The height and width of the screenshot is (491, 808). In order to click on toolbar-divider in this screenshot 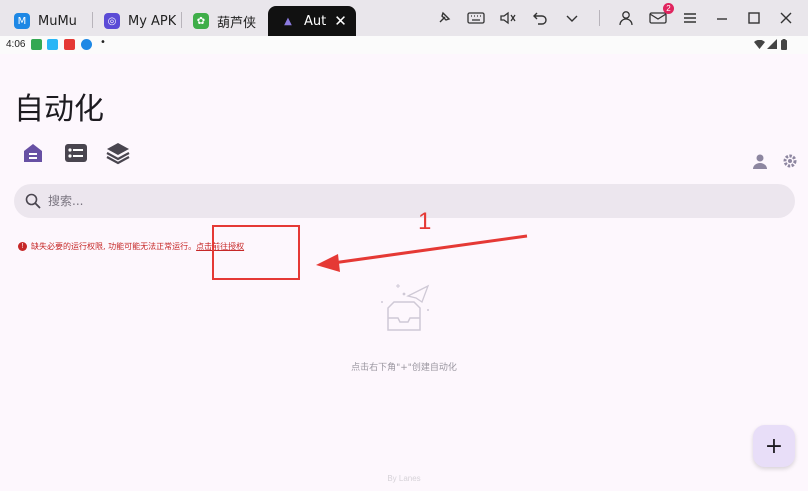, I will do `click(599, 18)`.